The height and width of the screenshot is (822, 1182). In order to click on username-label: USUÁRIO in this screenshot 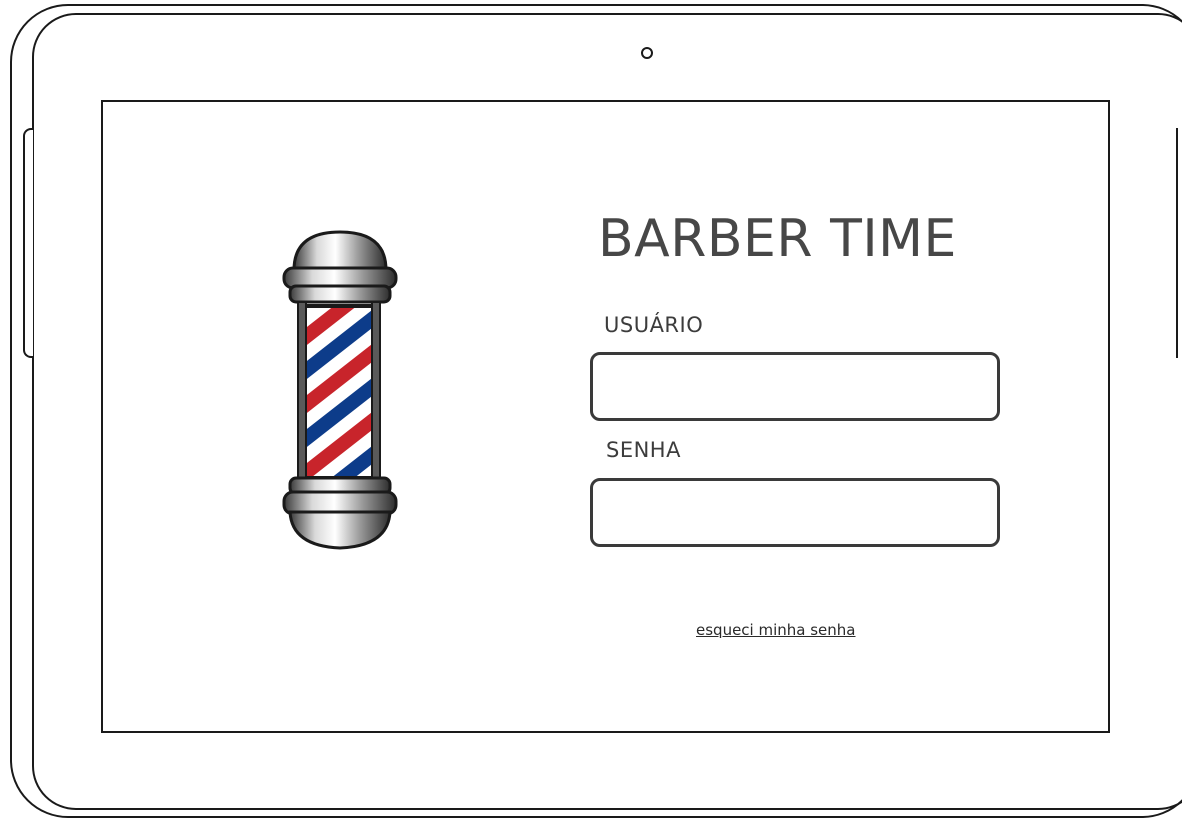, I will do `click(654, 325)`.